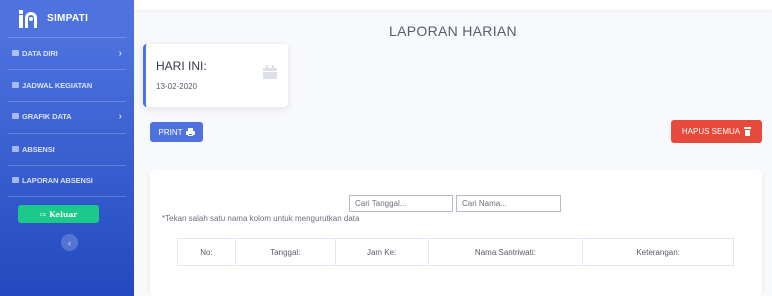  I want to click on today-label: HARI INI:, so click(181, 66).